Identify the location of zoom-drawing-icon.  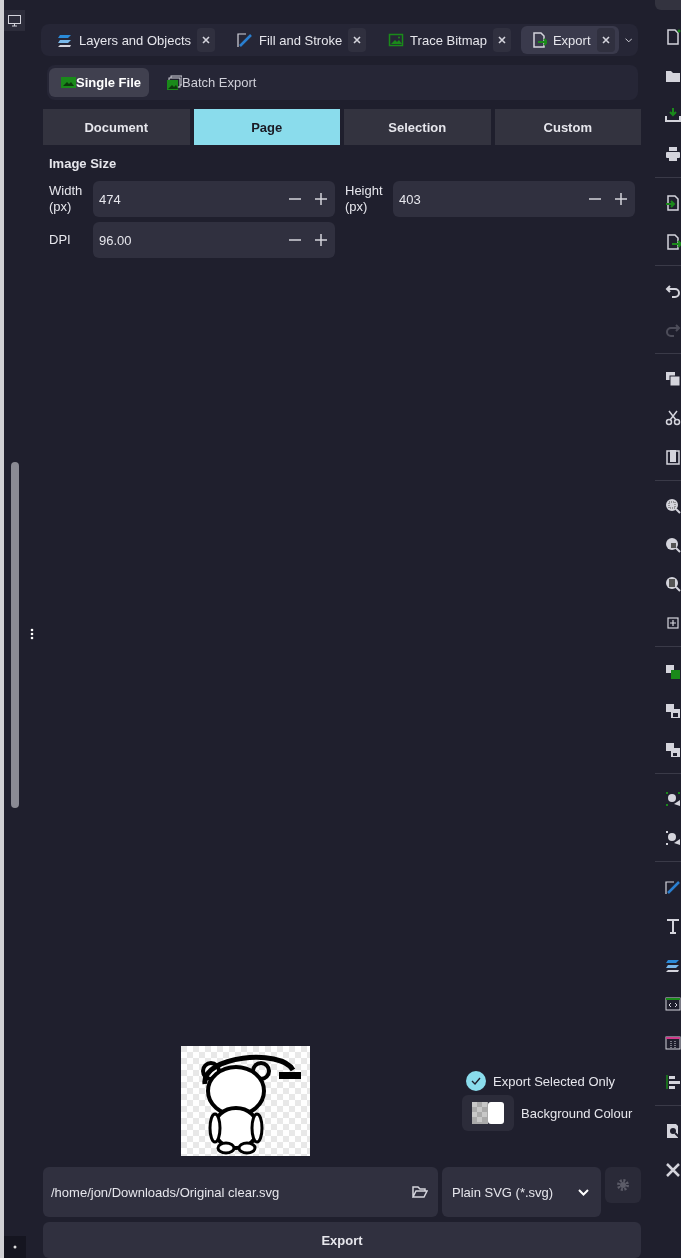
(673, 545).